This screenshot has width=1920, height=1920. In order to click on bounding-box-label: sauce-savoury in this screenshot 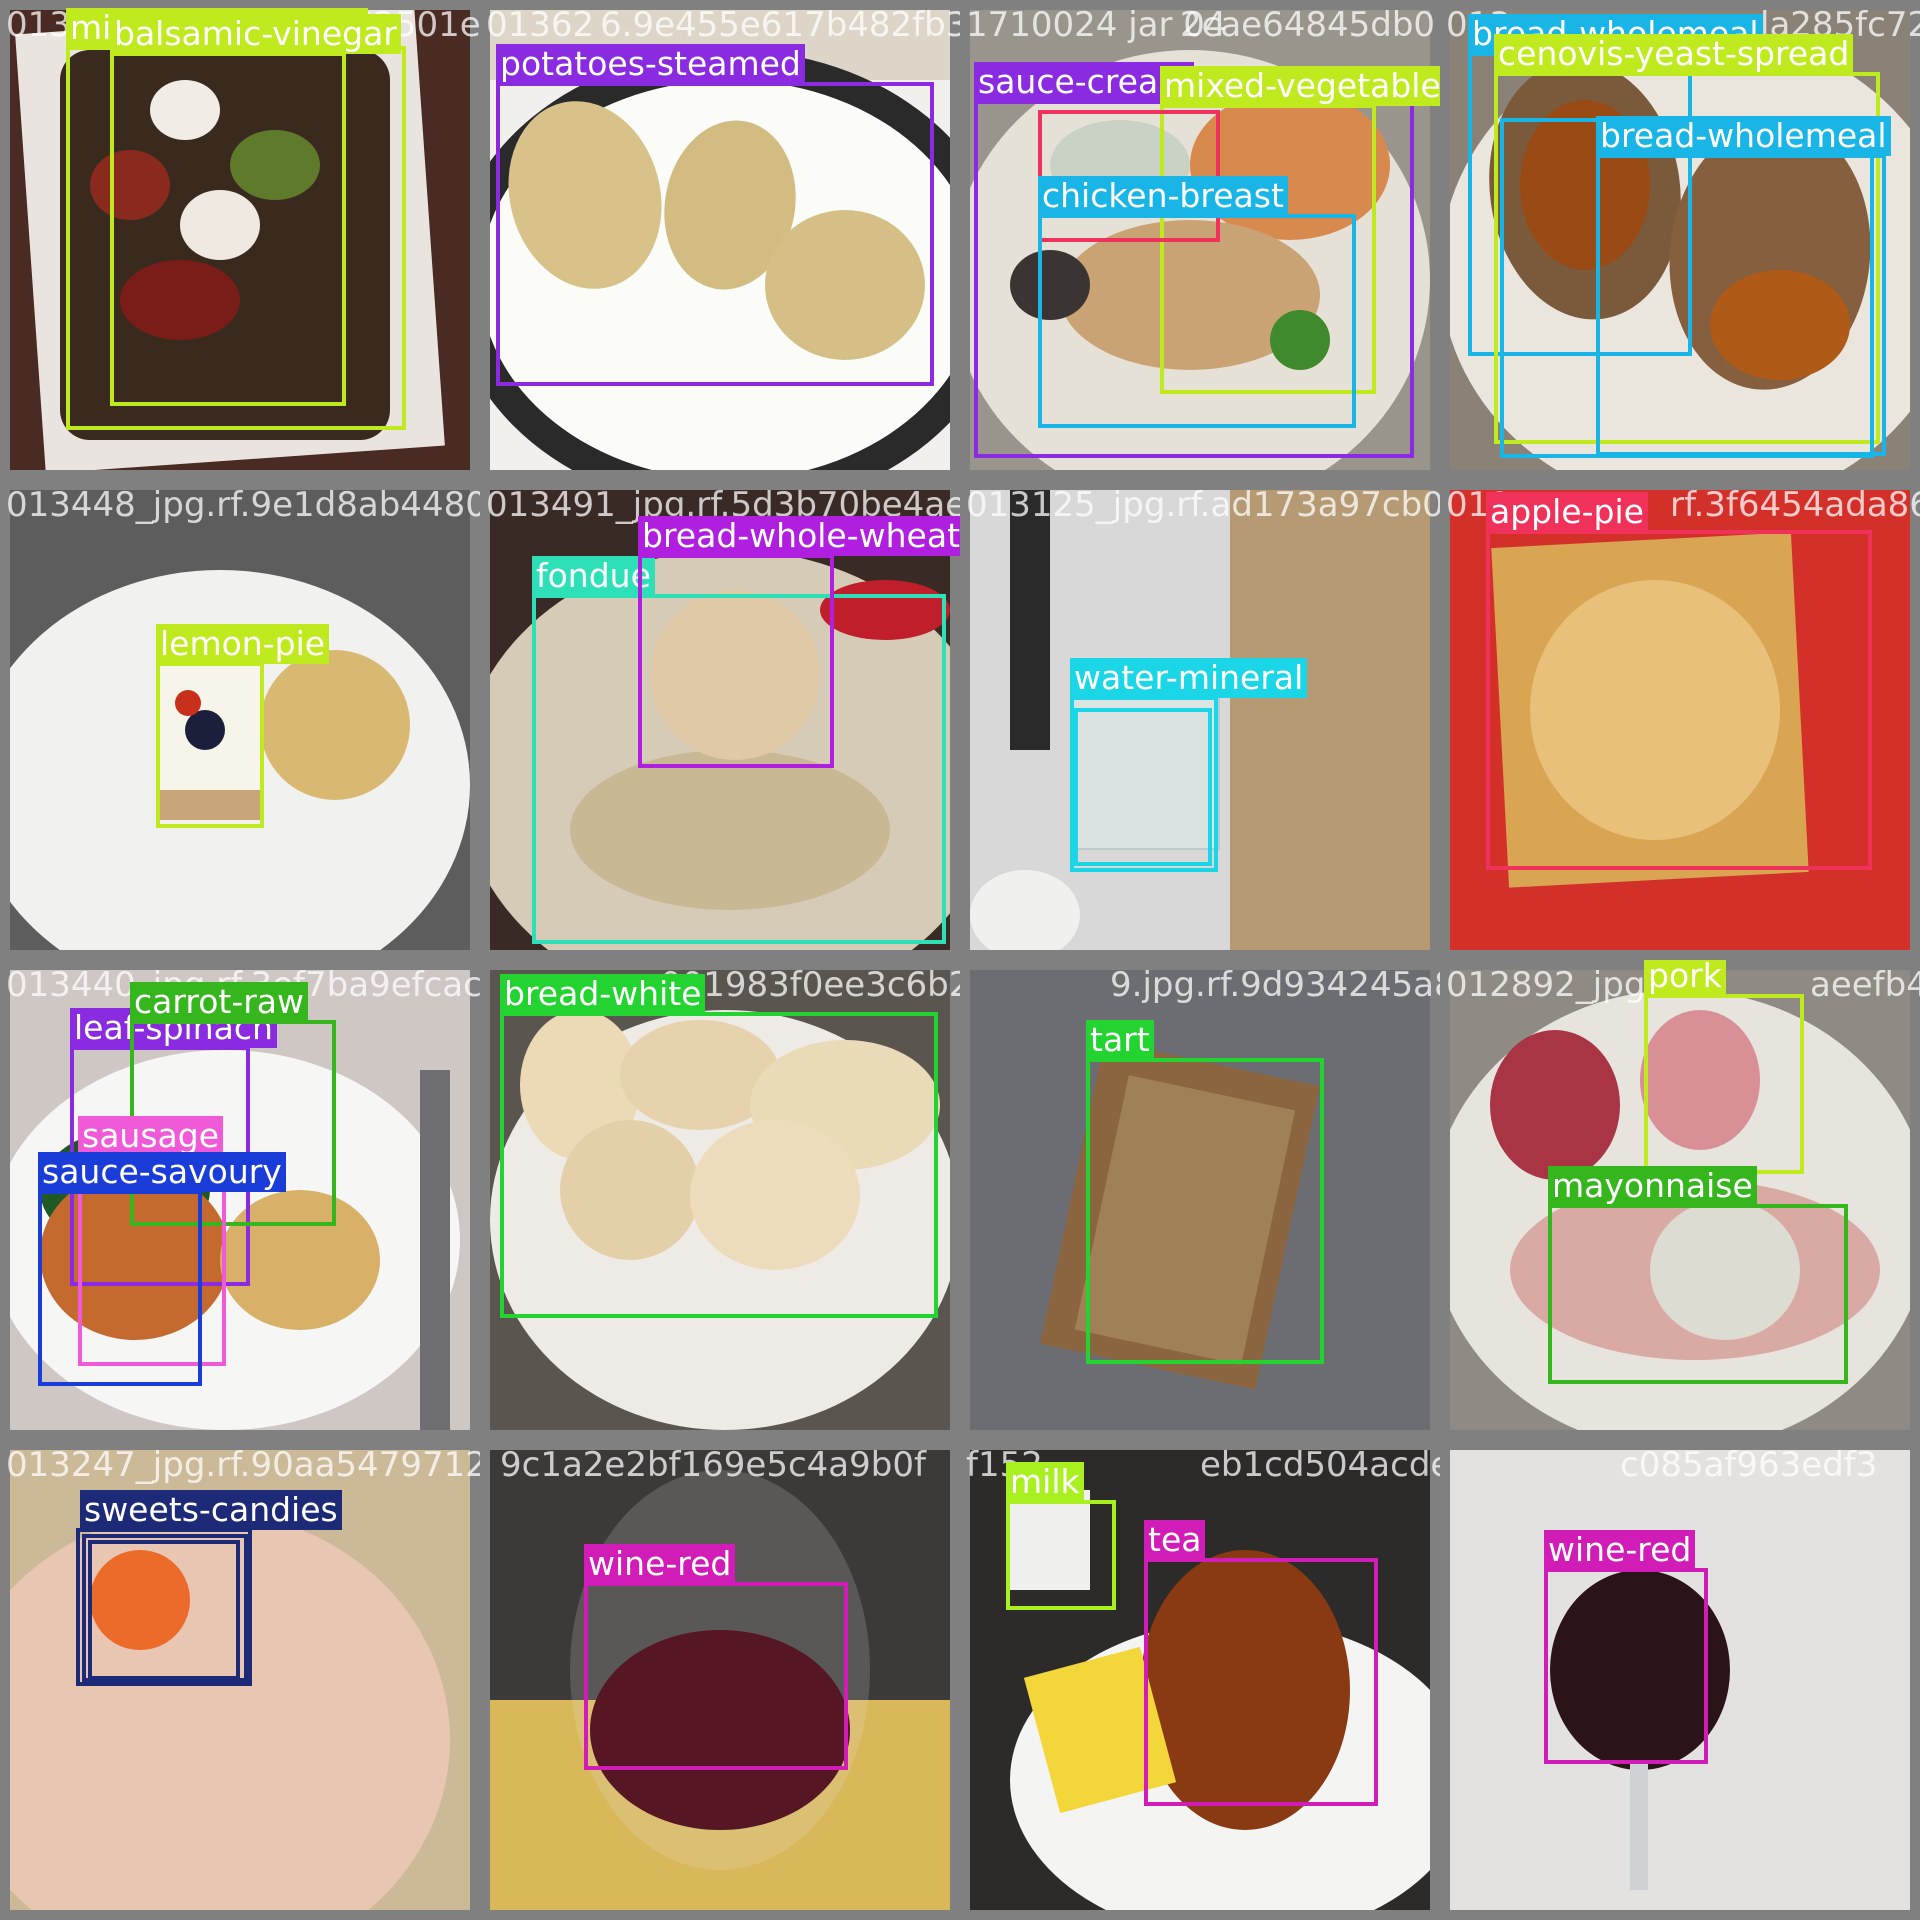, I will do `click(162, 1172)`.